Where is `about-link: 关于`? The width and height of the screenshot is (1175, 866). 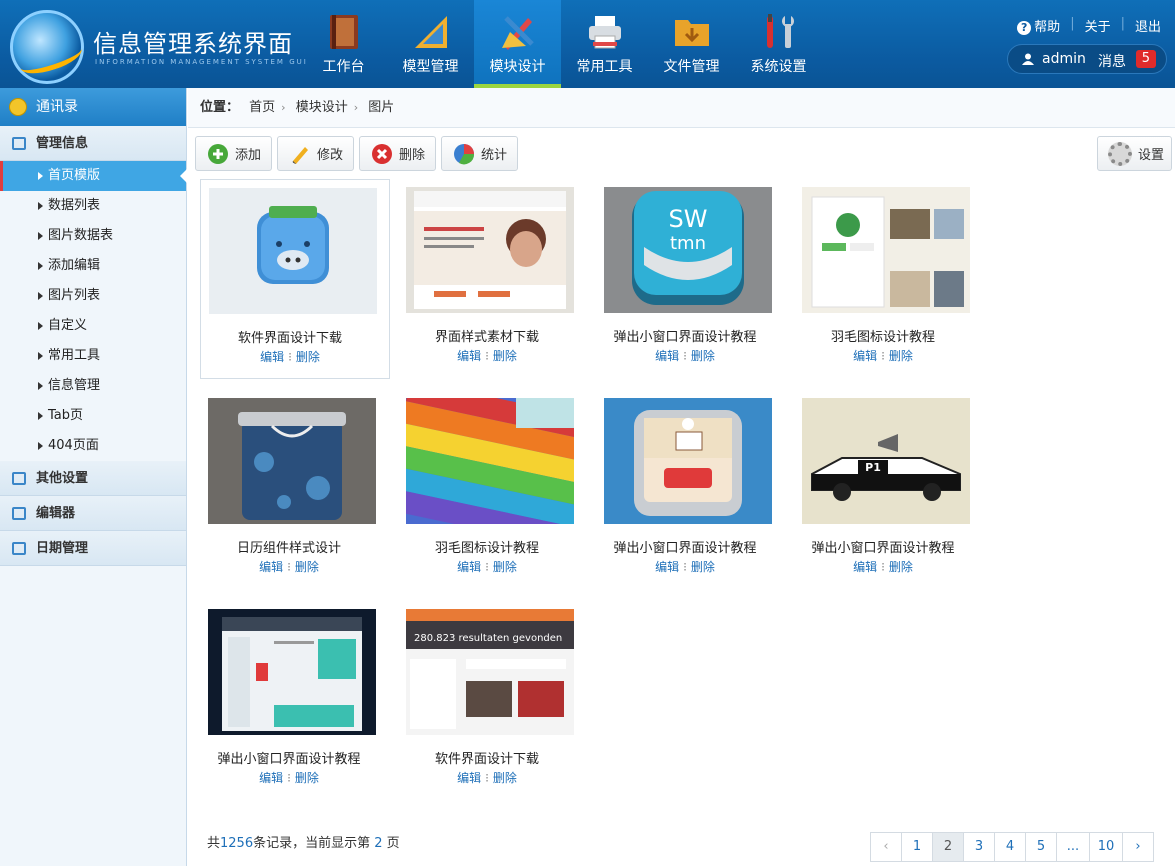
about-link: 关于 is located at coordinates (1098, 25).